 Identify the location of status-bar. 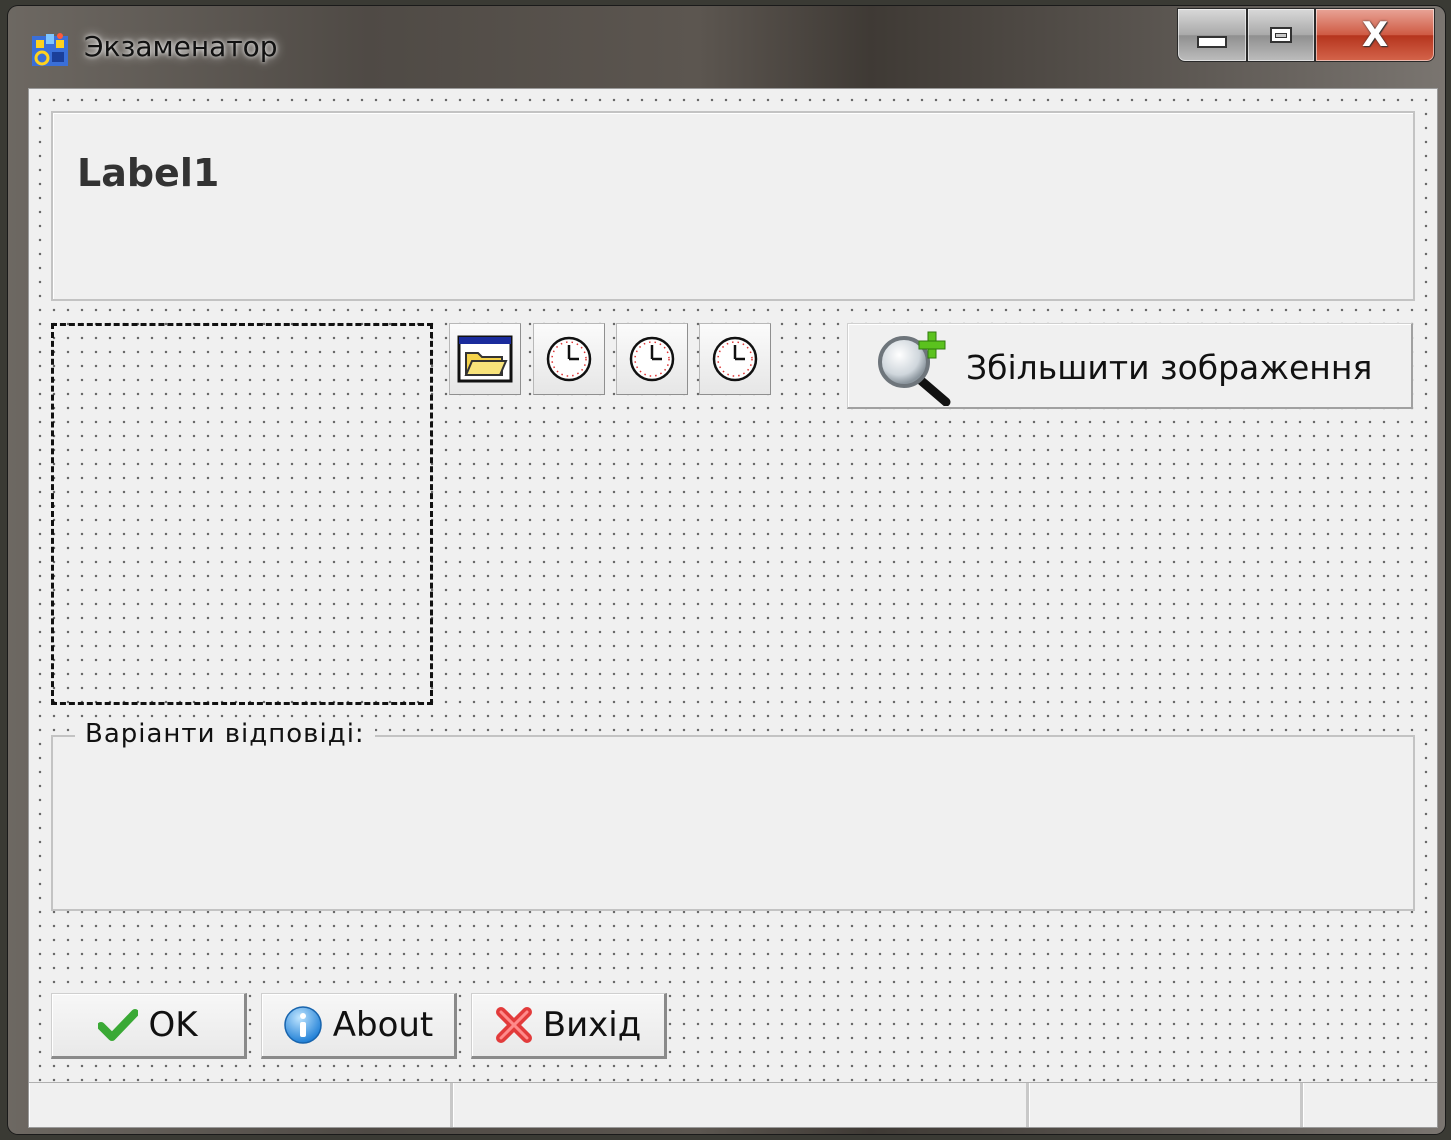
(733, 1104).